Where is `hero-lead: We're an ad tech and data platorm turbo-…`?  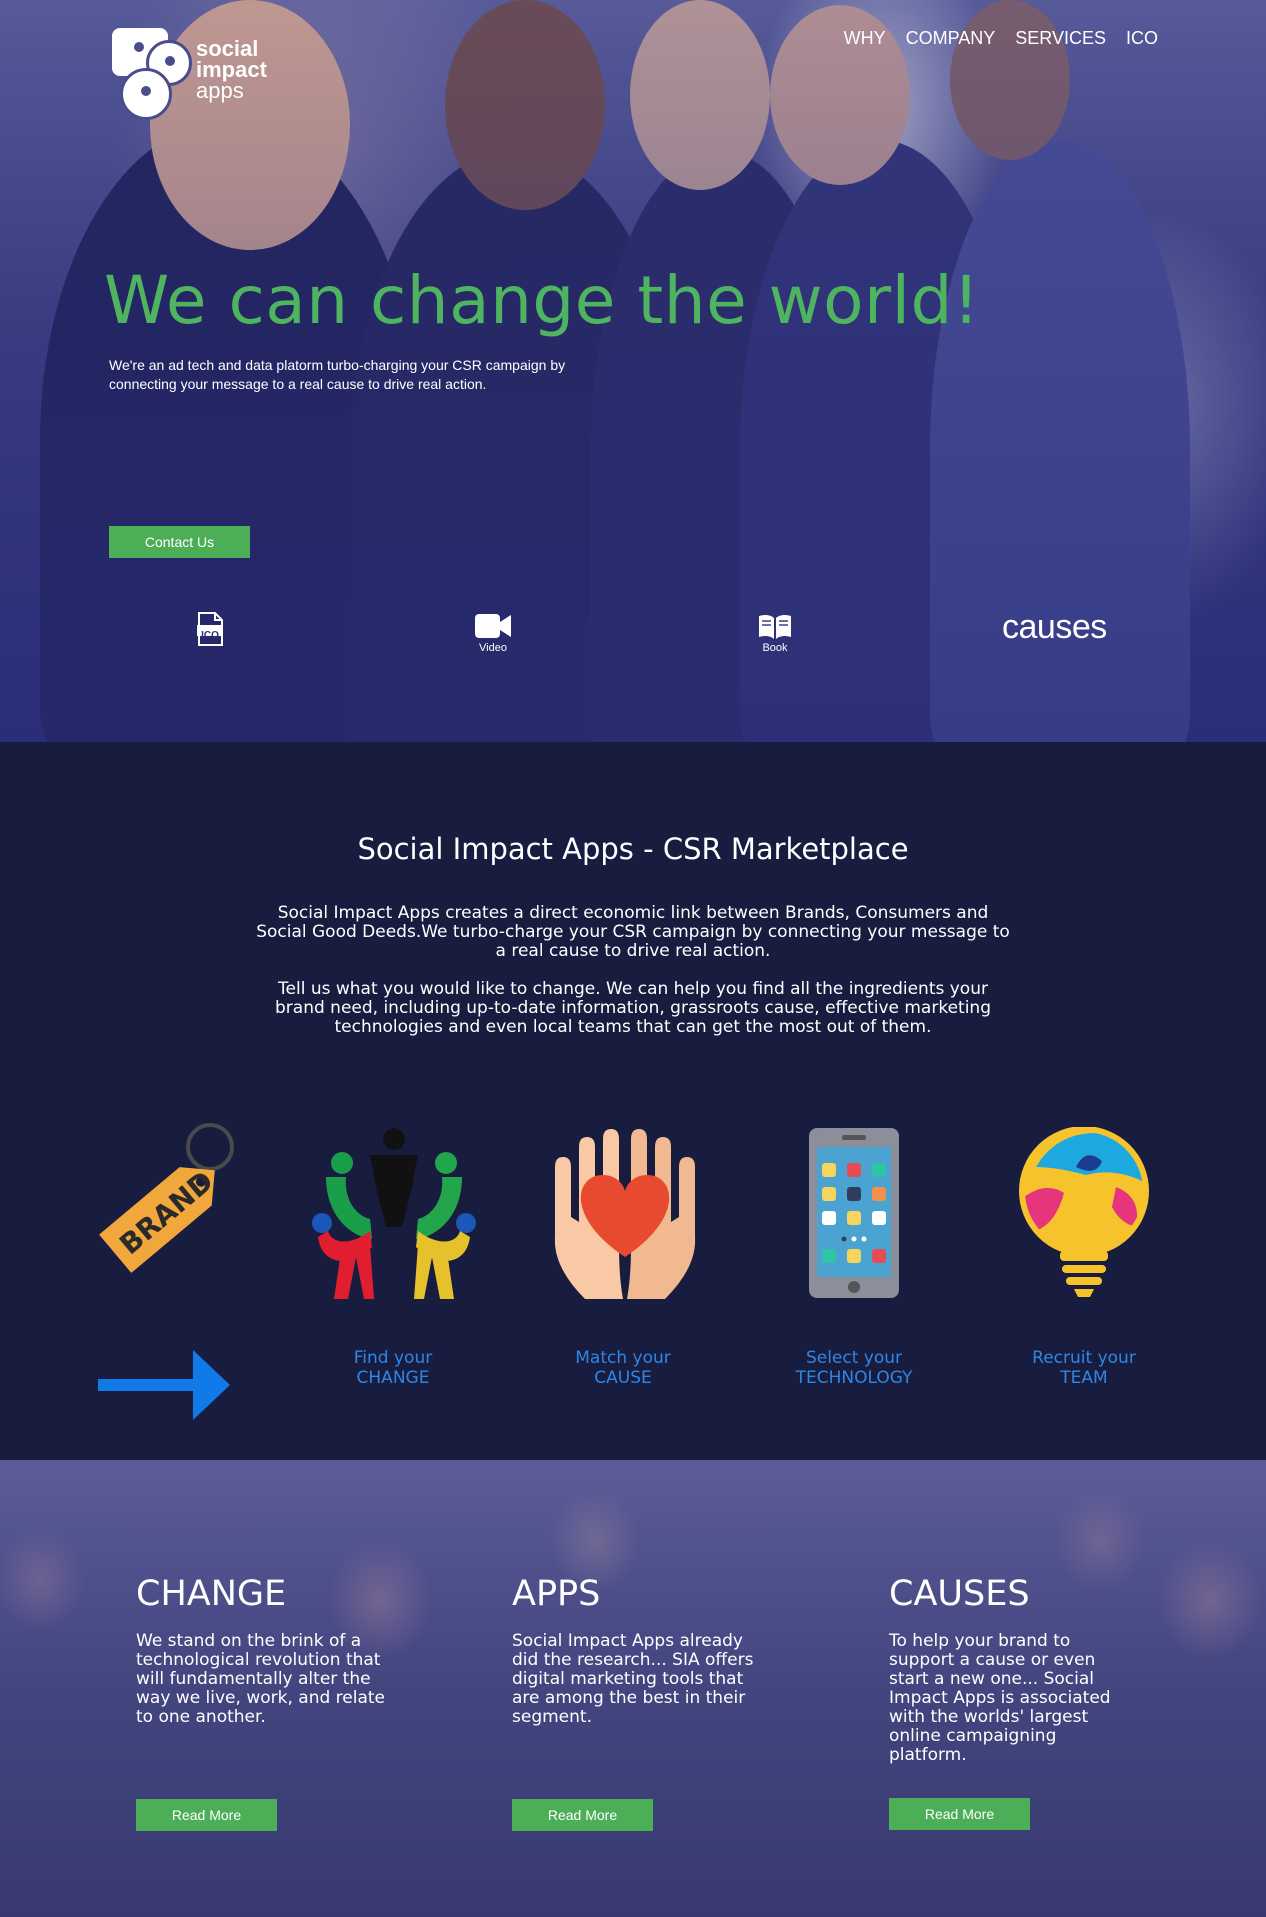 hero-lead: We're an ad tech and data platorm turbo-… is located at coordinates (337, 374).